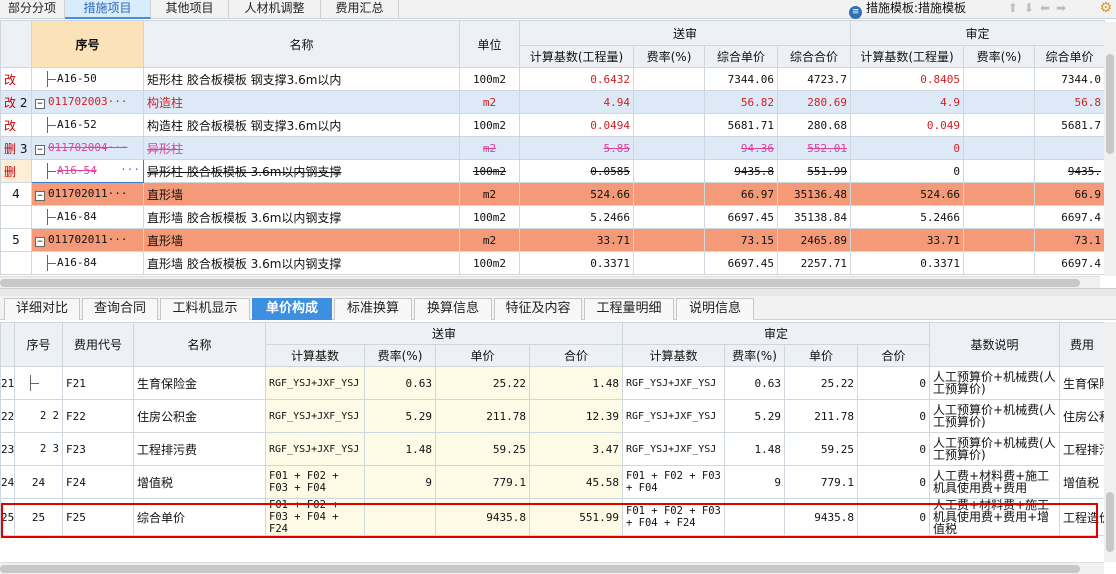 The width and height of the screenshot is (1116, 574). I want to click on tab-sub-items: 部分分项, so click(32, 9).